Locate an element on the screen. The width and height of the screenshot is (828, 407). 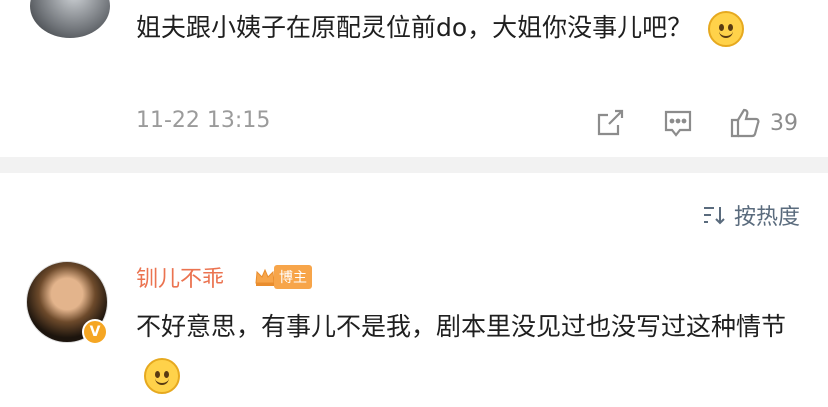
timestamp: 11-22 13:15 is located at coordinates (203, 120).